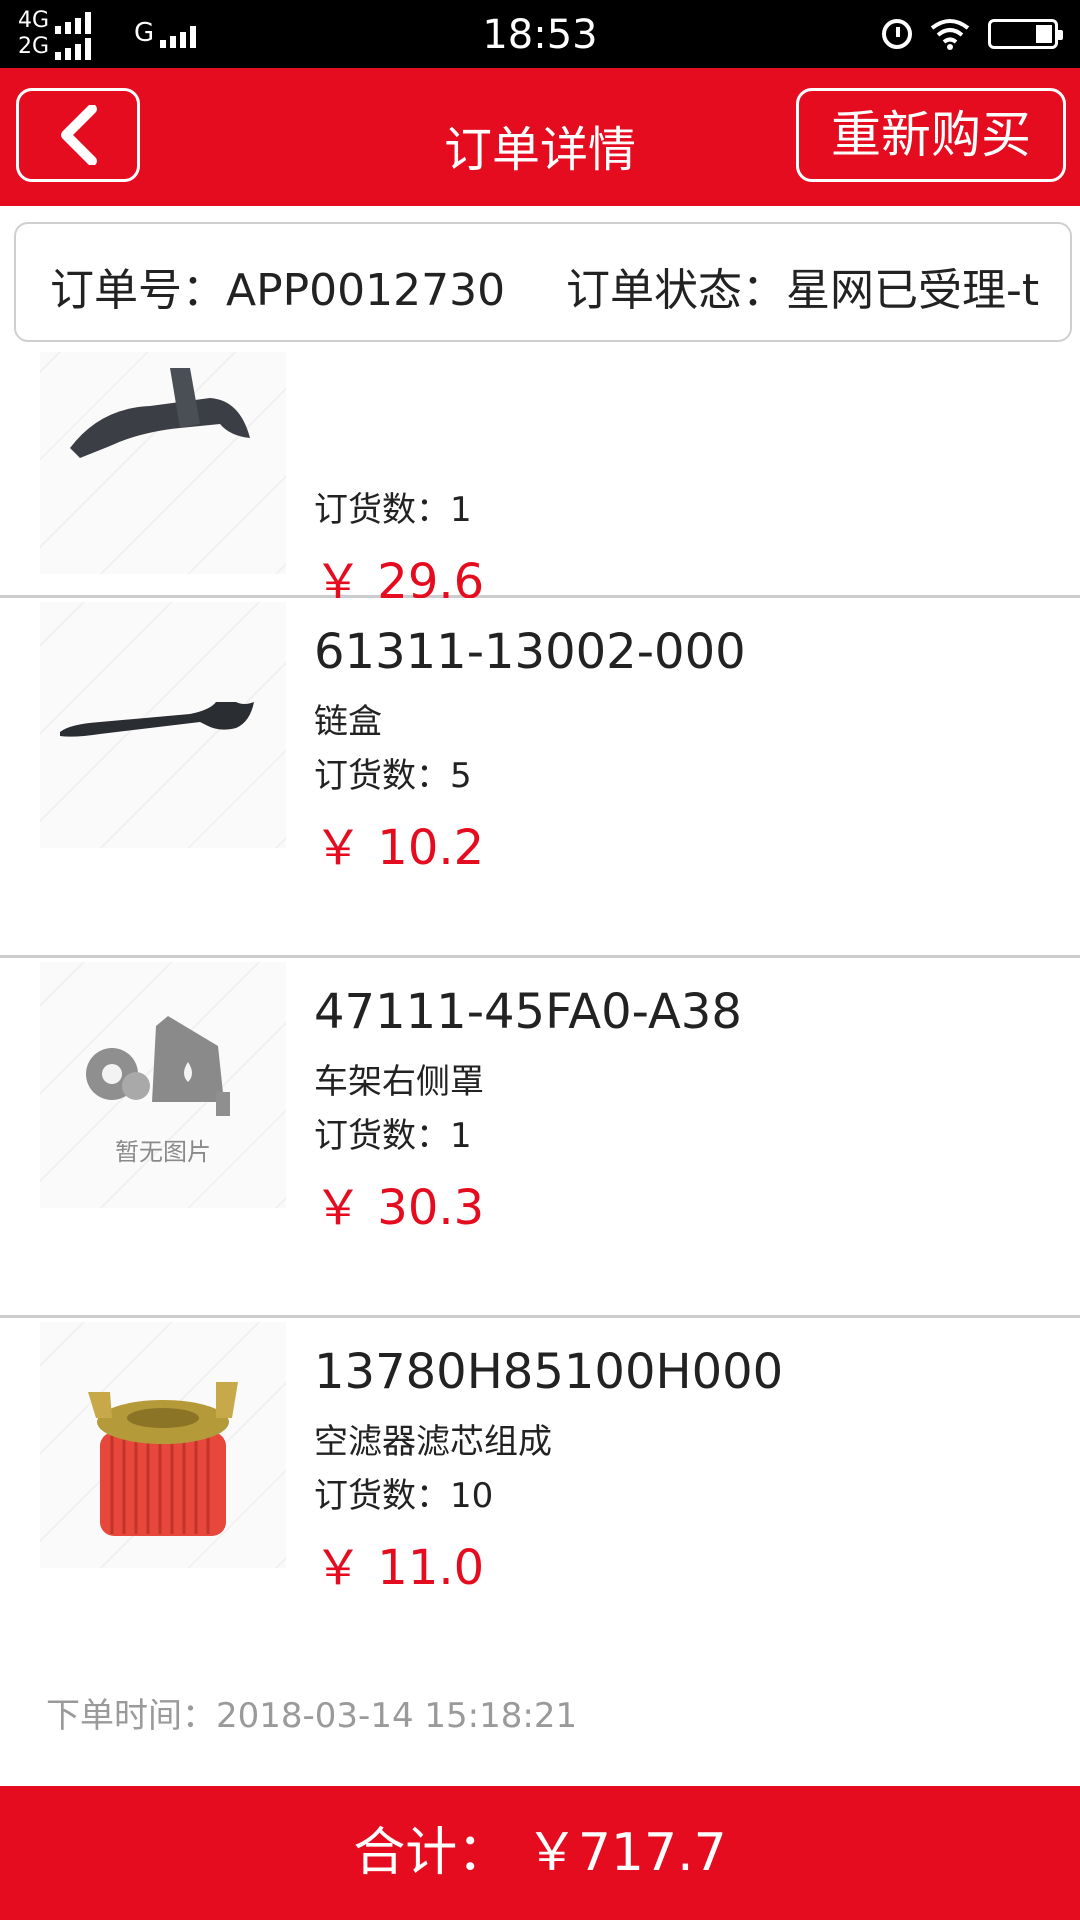  What do you see at coordinates (549, 1372) in the screenshot?
I see `part-number: 13780H85100H000` at bounding box center [549, 1372].